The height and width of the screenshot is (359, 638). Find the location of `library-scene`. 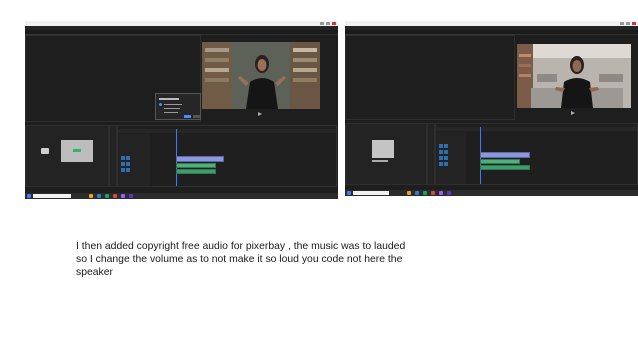

library-scene is located at coordinates (261, 75).